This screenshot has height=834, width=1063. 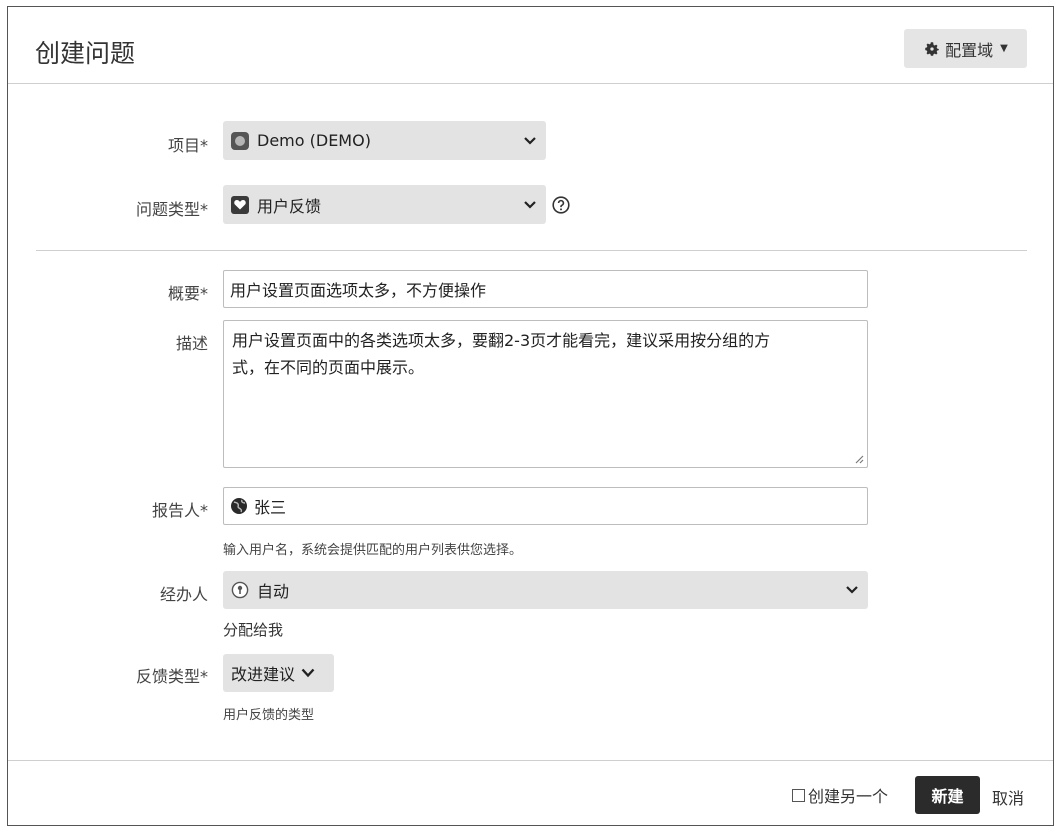 What do you see at coordinates (530, 45) in the screenshot?
I see `dialog-header: 创建问题 配置域 ▼` at bounding box center [530, 45].